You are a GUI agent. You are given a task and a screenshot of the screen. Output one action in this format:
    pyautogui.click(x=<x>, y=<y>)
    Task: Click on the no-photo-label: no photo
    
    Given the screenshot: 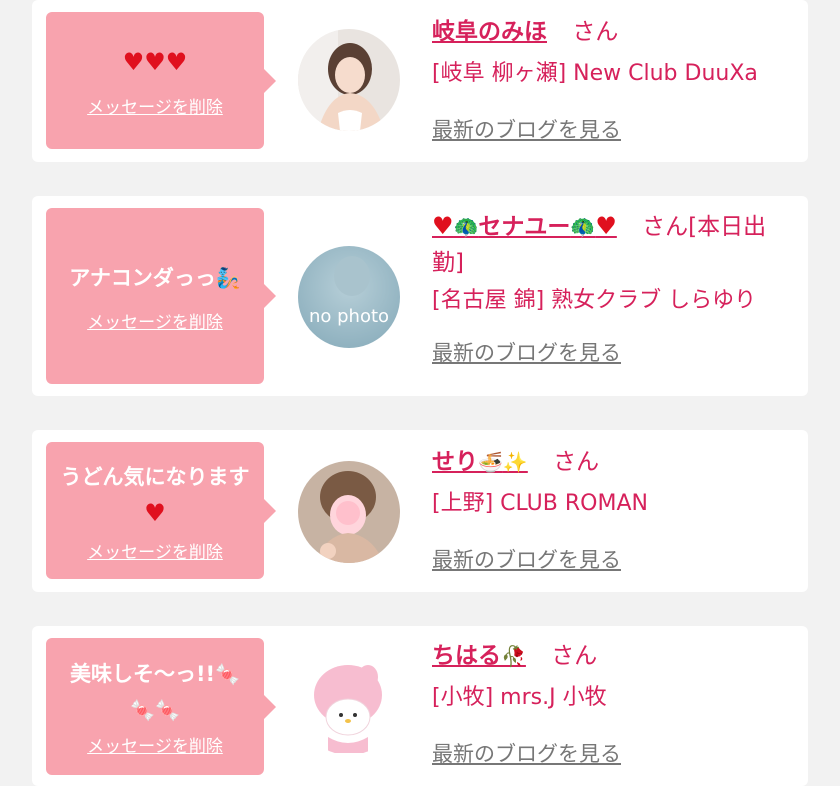 What is the action you would take?
    pyautogui.click(x=349, y=316)
    